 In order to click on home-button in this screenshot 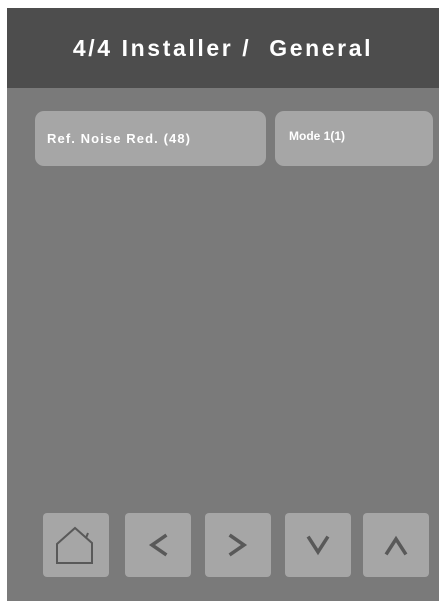, I will do `click(76, 545)`.